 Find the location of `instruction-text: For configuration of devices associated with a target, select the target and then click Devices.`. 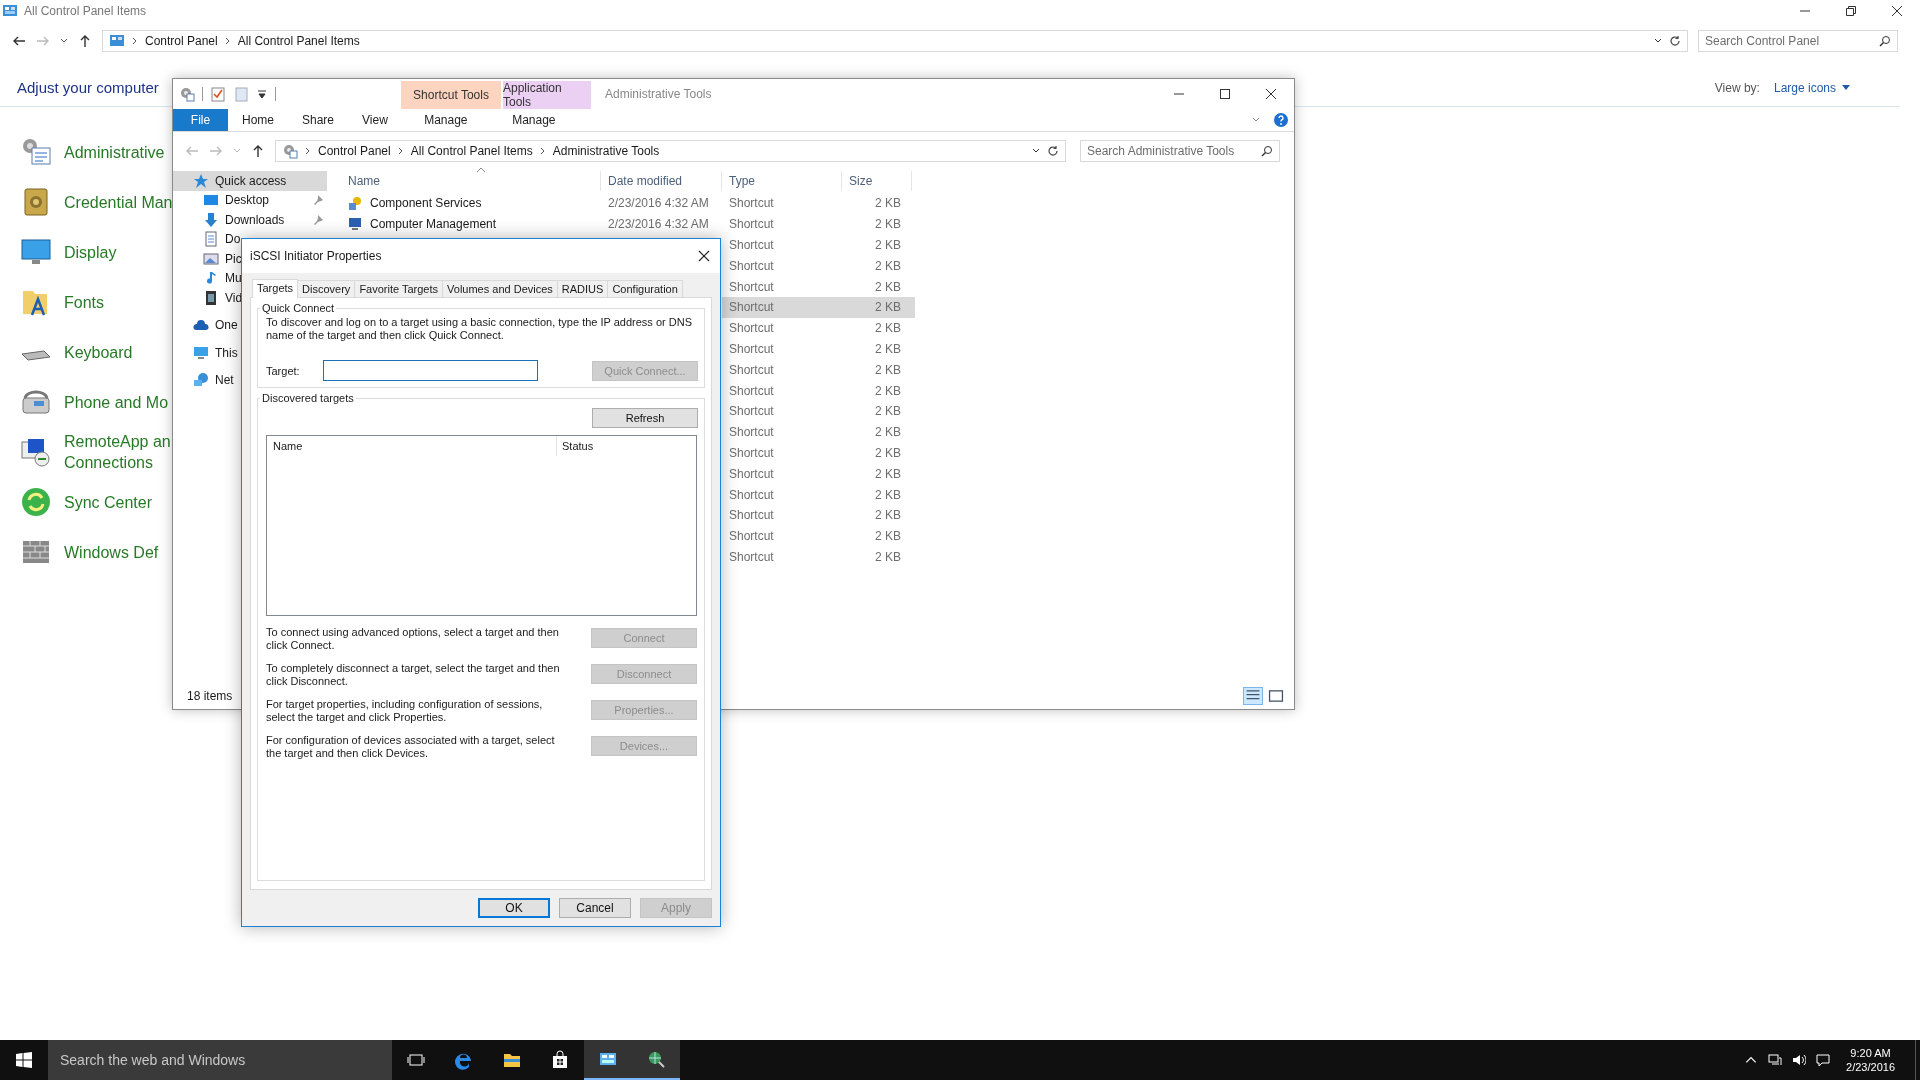

instruction-text: For configuration of devices associated with a target, select the target and then click Devices. is located at coordinates (411, 747).